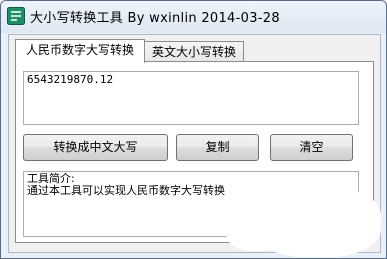  I want to click on tab-label: 人民币数字大写转换, so click(79, 50).